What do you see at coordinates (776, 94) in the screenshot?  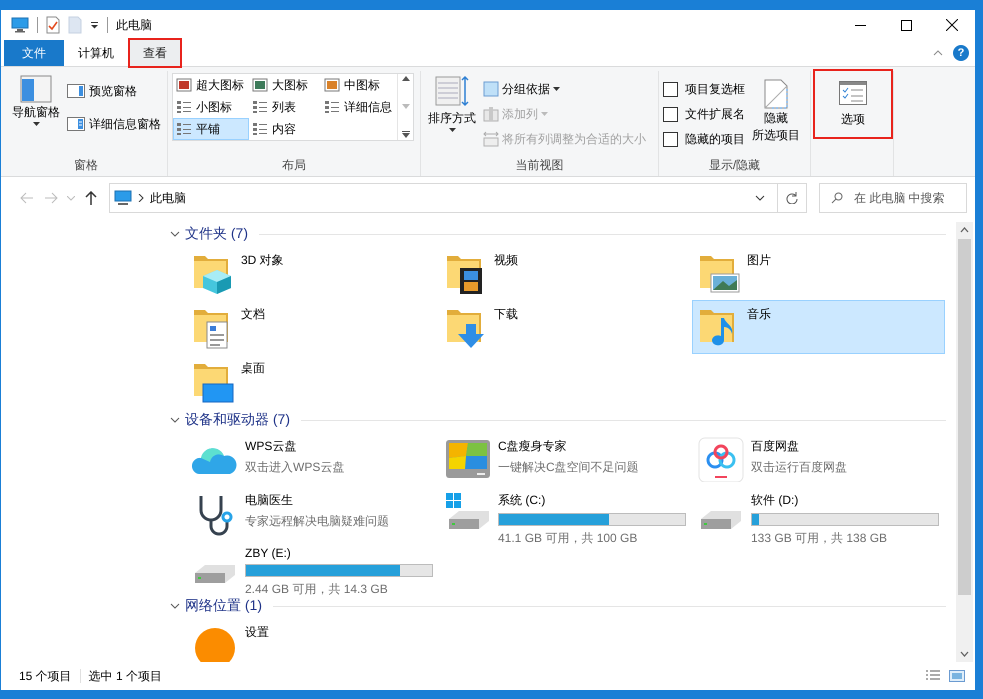 I see `page-icon` at bounding box center [776, 94].